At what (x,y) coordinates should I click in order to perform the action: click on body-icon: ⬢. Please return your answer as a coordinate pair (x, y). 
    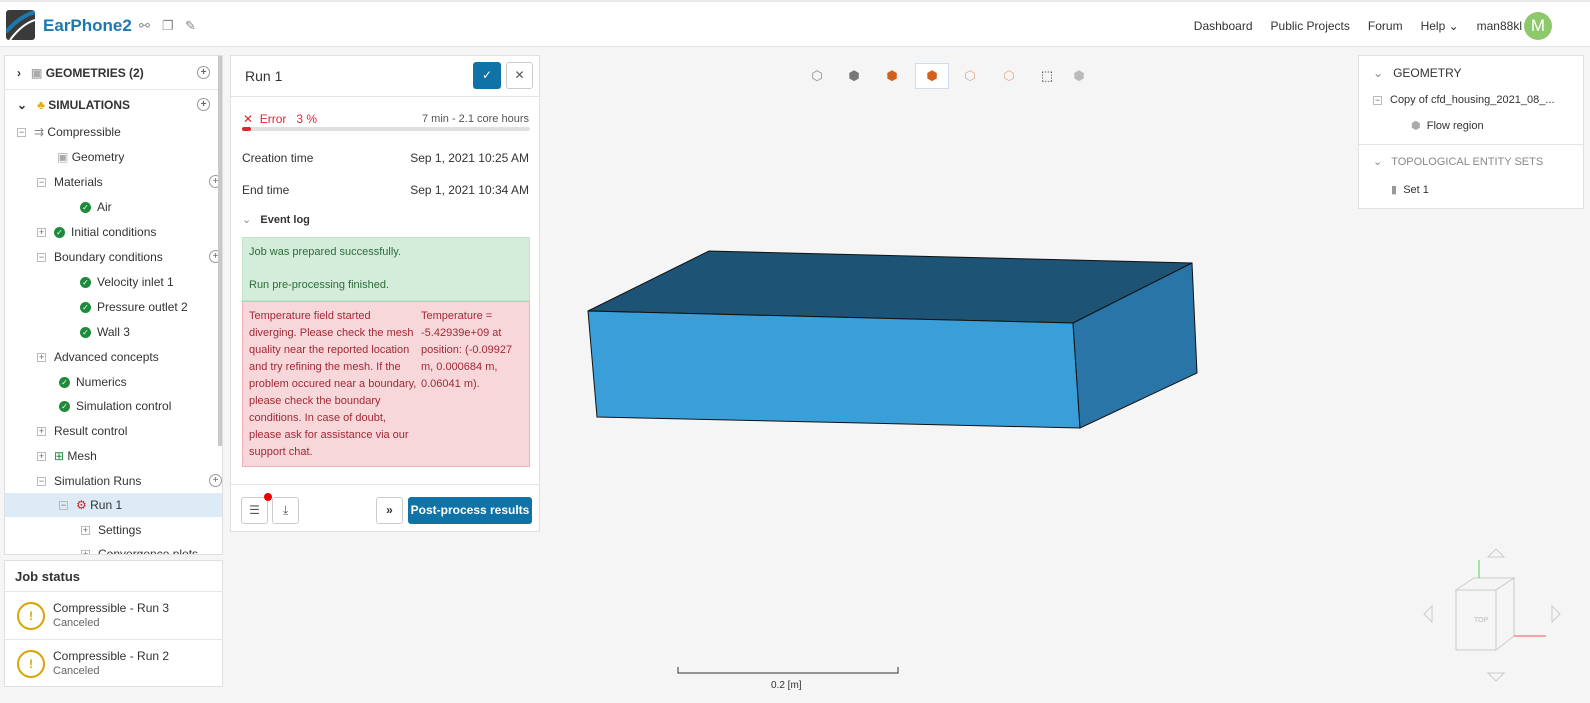
    Looking at the image, I should click on (1416, 126).